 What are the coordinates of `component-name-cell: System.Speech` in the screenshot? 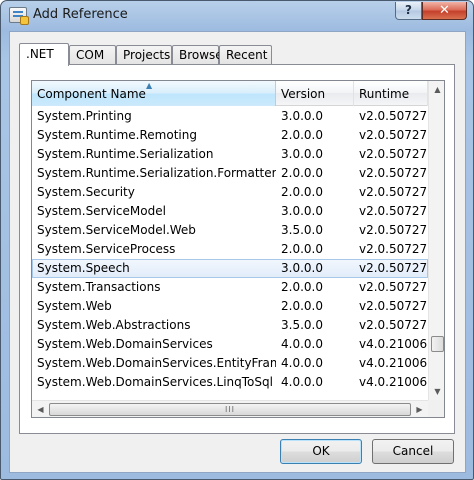 It's located at (83, 268).